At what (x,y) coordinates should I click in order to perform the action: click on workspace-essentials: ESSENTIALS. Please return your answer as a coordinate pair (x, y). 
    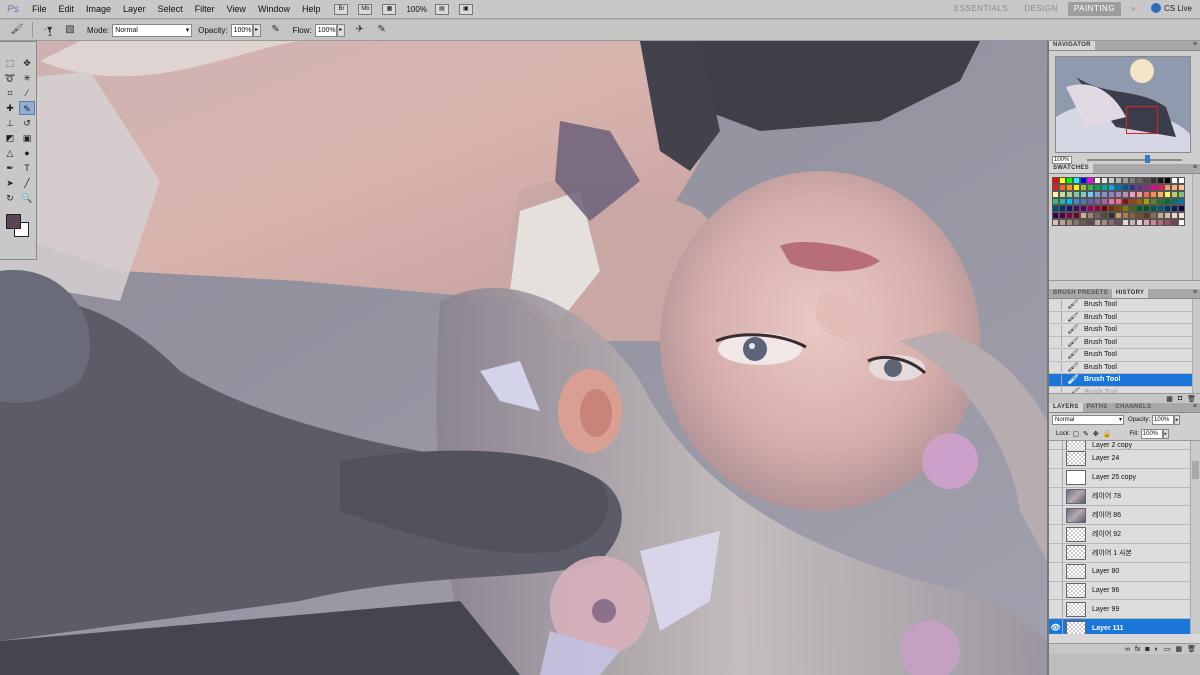
    Looking at the image, I should click on (981, 9).